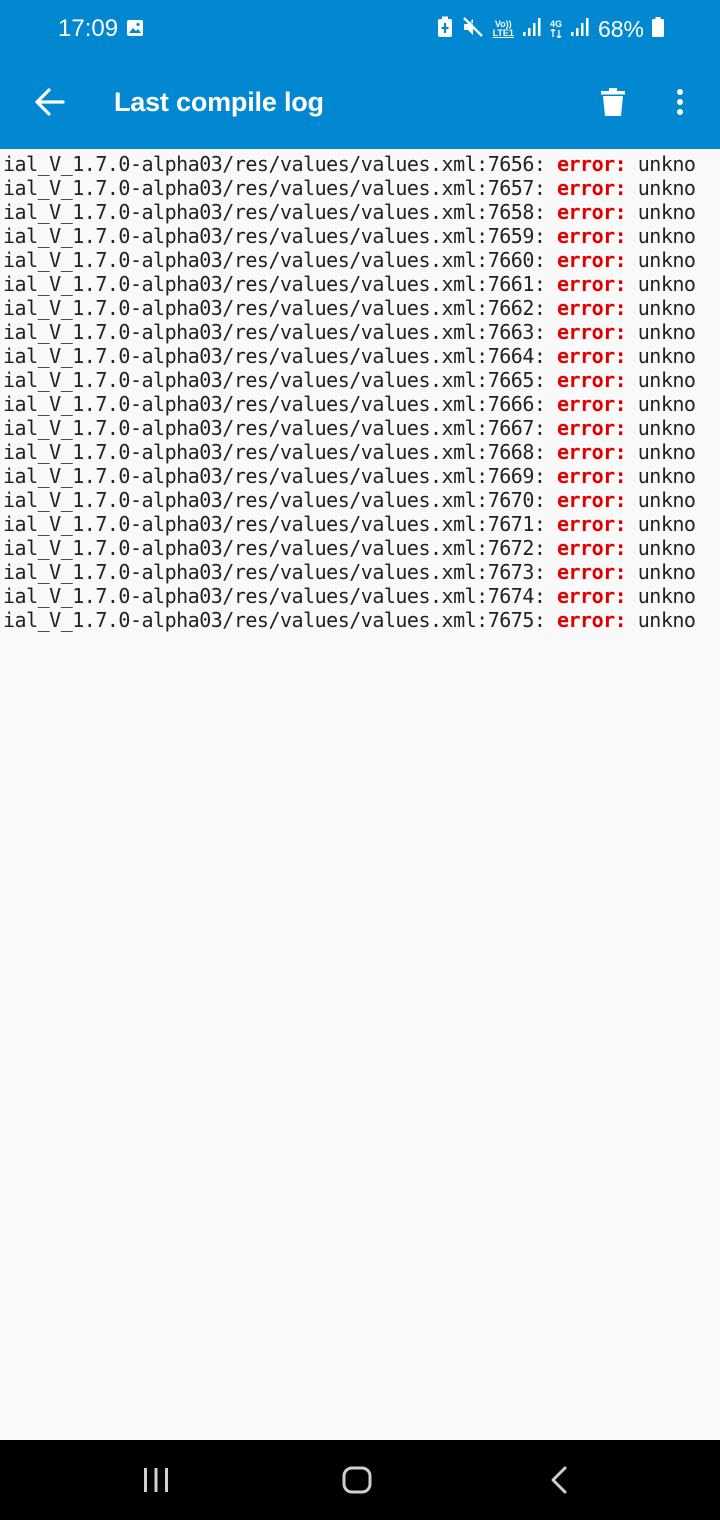  I want to click on status-icons: Vo)) LTE1 4G 68%, so click(550, 29).